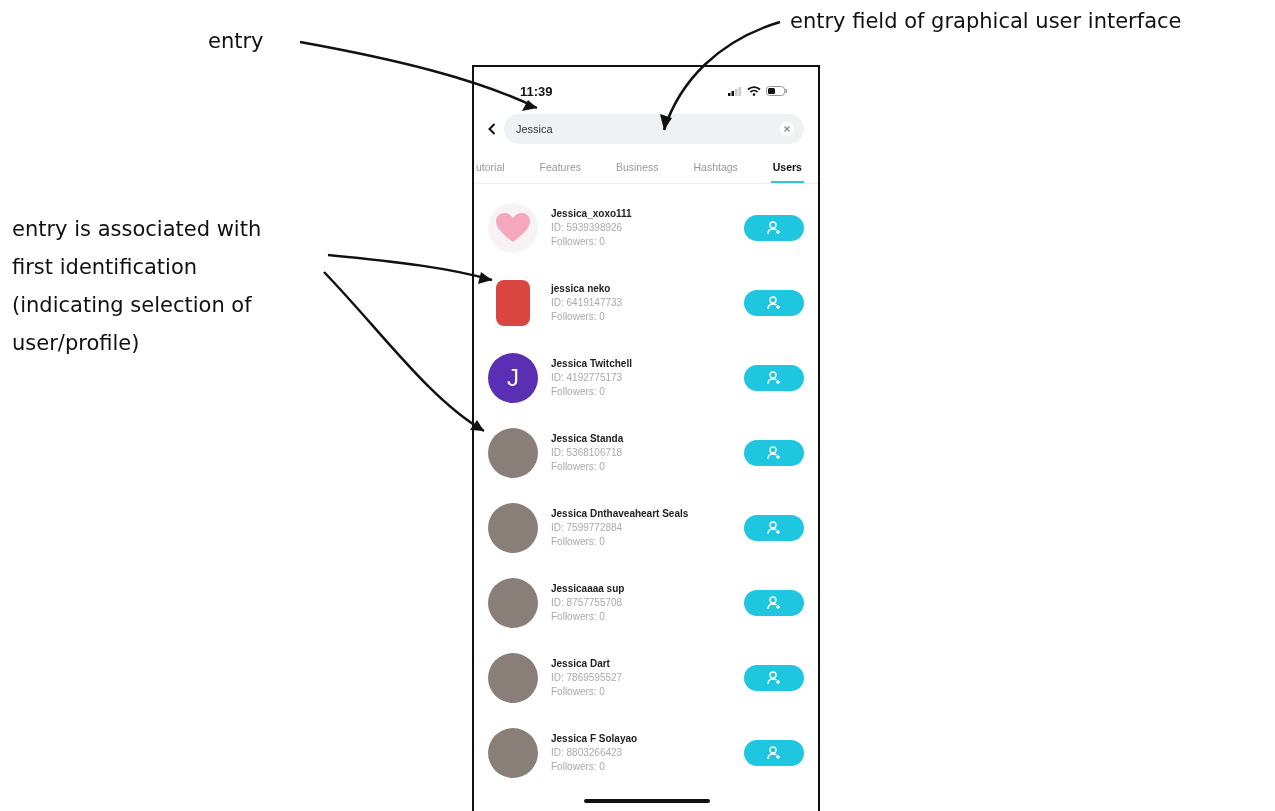 The width and height of the screenshot is (1275, 811). What do you see at coordinates (735, 91) in the screenshot?
I see `signal-icon` at bounding box center [735, 91].